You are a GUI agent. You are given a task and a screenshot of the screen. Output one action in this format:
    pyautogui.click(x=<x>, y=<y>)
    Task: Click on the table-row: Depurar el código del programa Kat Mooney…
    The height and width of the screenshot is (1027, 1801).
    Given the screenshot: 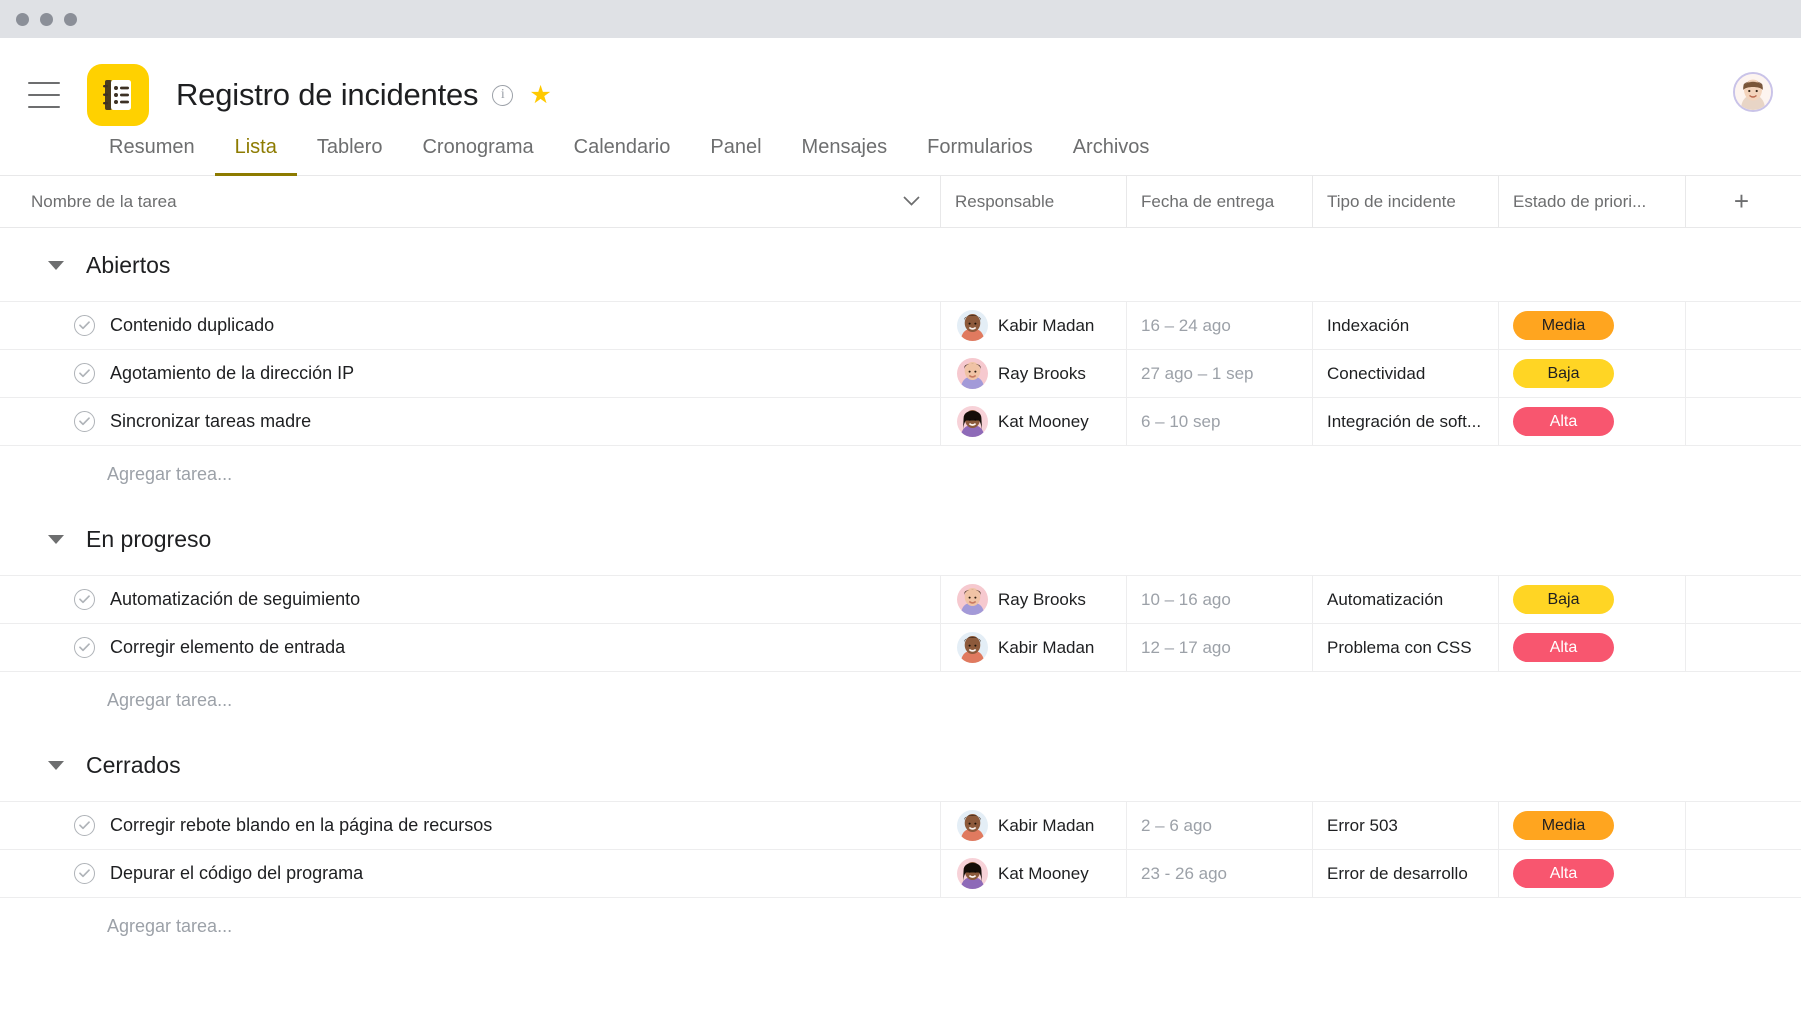 What is the action you would take?
    pyautogui.click(x=900, y=873)
    